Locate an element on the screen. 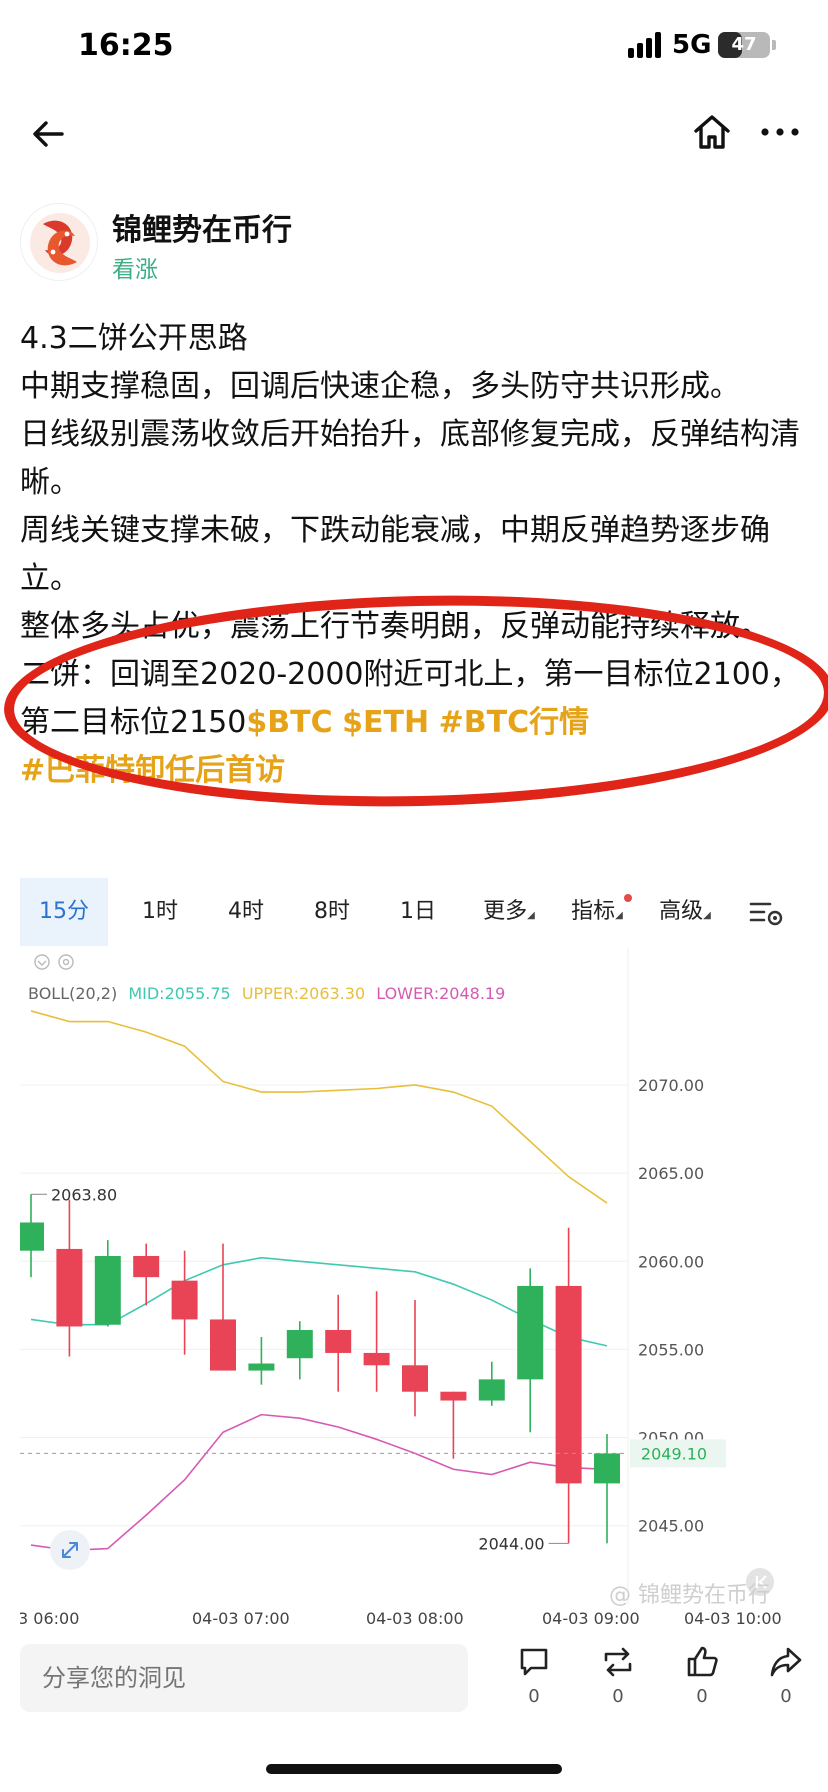 Image resolution: width=828 pixels, height=1792 pixels. boll-upper-line is located at coordinates (319, 1107).